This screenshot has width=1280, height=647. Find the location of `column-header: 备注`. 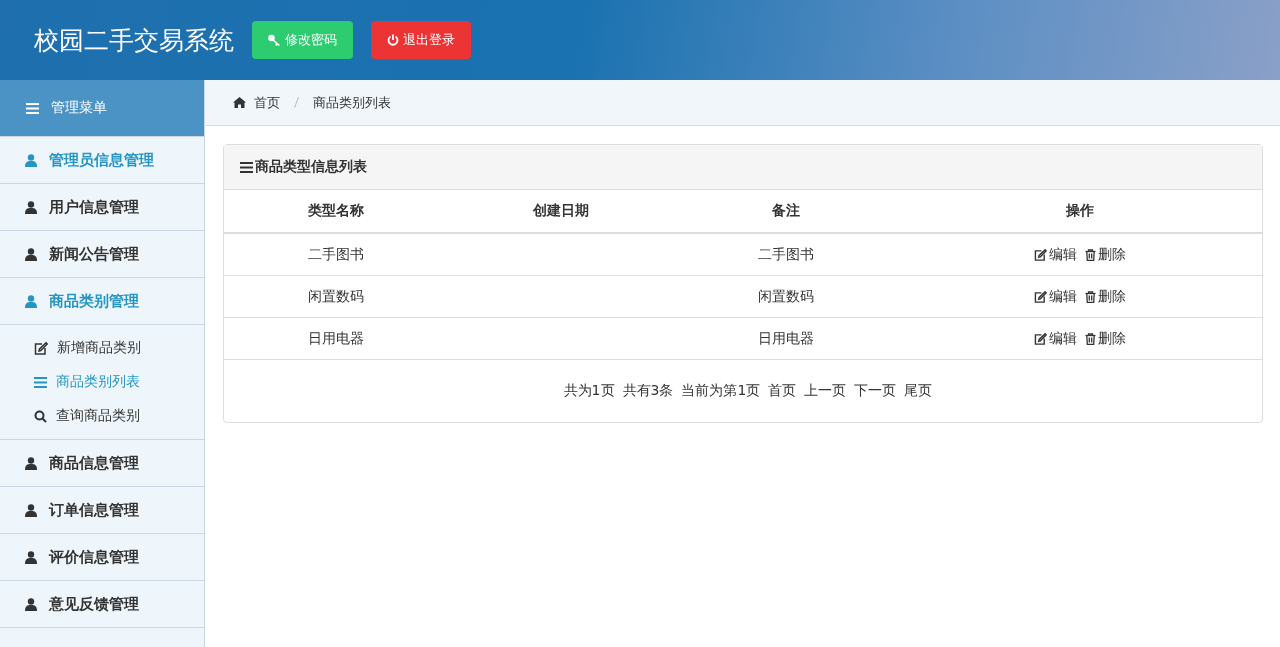

column-header: 备注 is located at coordinates (785, 211).